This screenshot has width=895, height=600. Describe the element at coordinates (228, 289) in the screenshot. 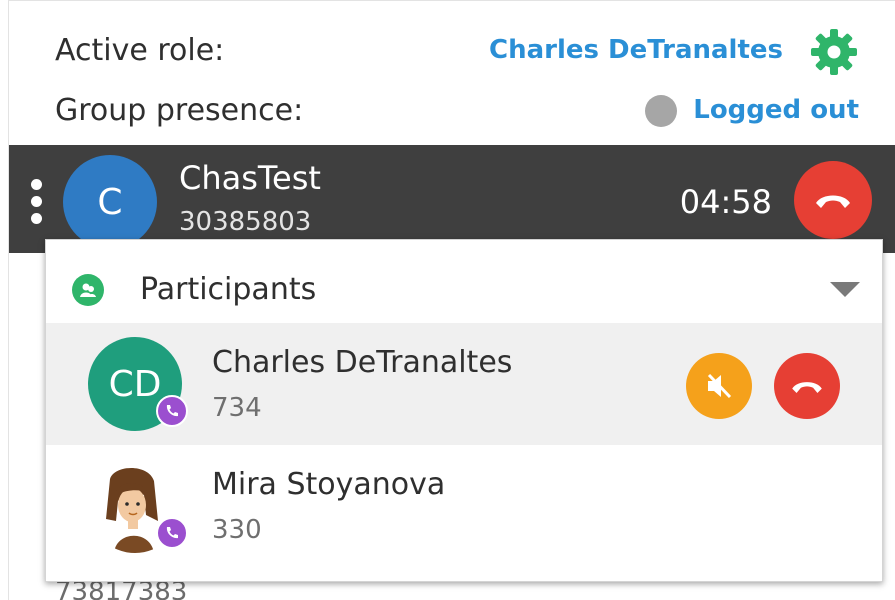

I see `participants-title: Participants` at that location.